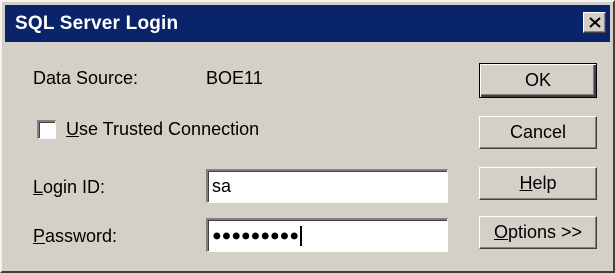  I want to click on password-label-rest: assword:, so click(81, 236).